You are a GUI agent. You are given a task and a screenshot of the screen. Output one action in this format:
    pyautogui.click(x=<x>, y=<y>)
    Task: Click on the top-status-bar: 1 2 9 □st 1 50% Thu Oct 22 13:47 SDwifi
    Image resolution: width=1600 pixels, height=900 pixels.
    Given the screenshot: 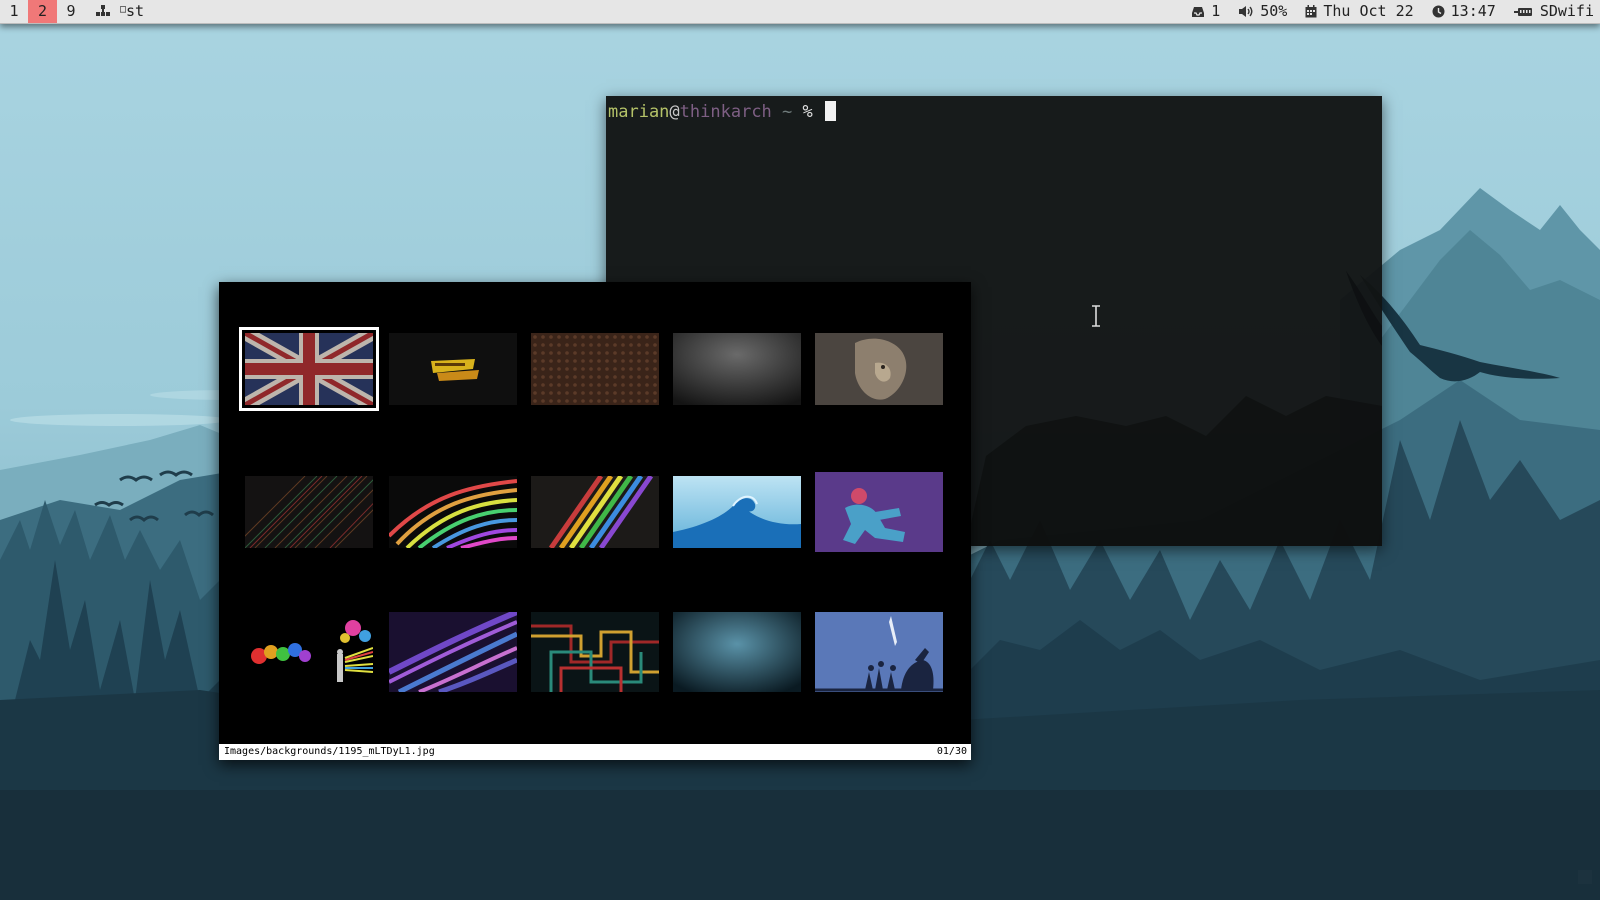 What is the action you would take?
    pyautogui.click(x=800, y=12)
    